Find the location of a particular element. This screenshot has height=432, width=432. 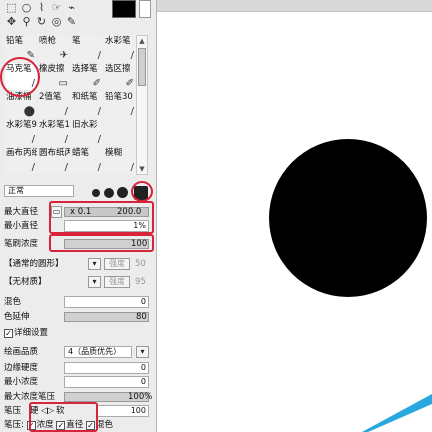

texture-value: 95 is located at coordinates (140, 282).